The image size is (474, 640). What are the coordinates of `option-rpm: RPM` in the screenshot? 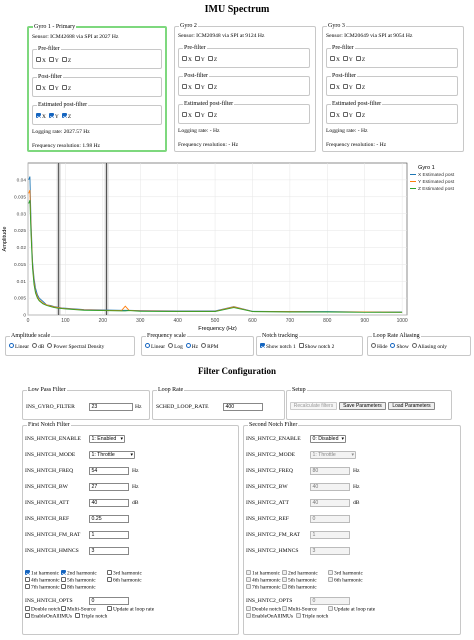 It's located at (209, 346).